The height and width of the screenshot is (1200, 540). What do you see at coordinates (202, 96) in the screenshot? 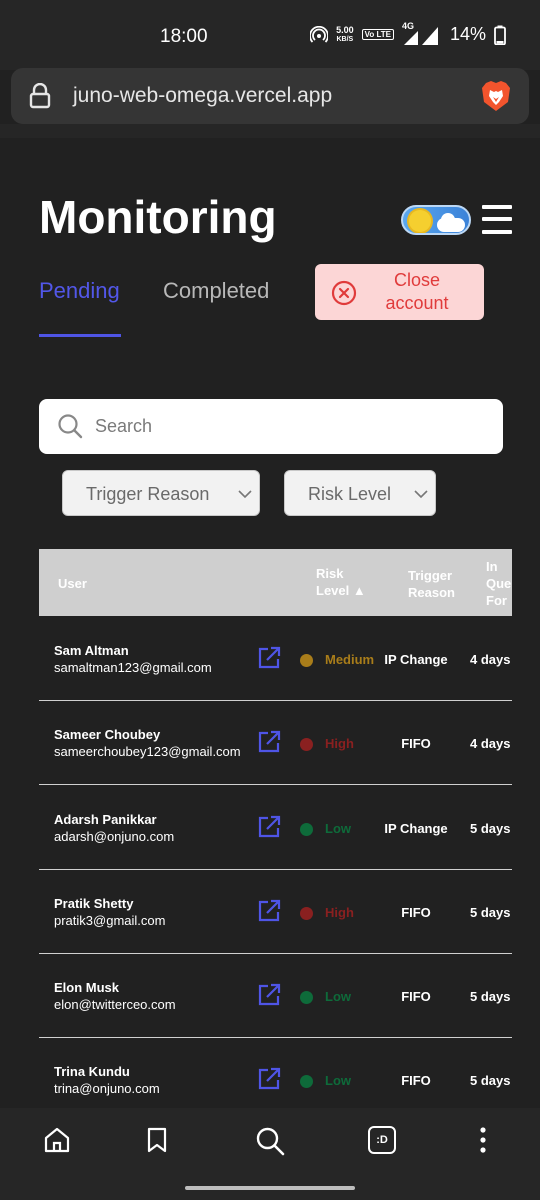
I see `url-text: juno-web-omega.vercel.app` at bounding box center [202, 96].